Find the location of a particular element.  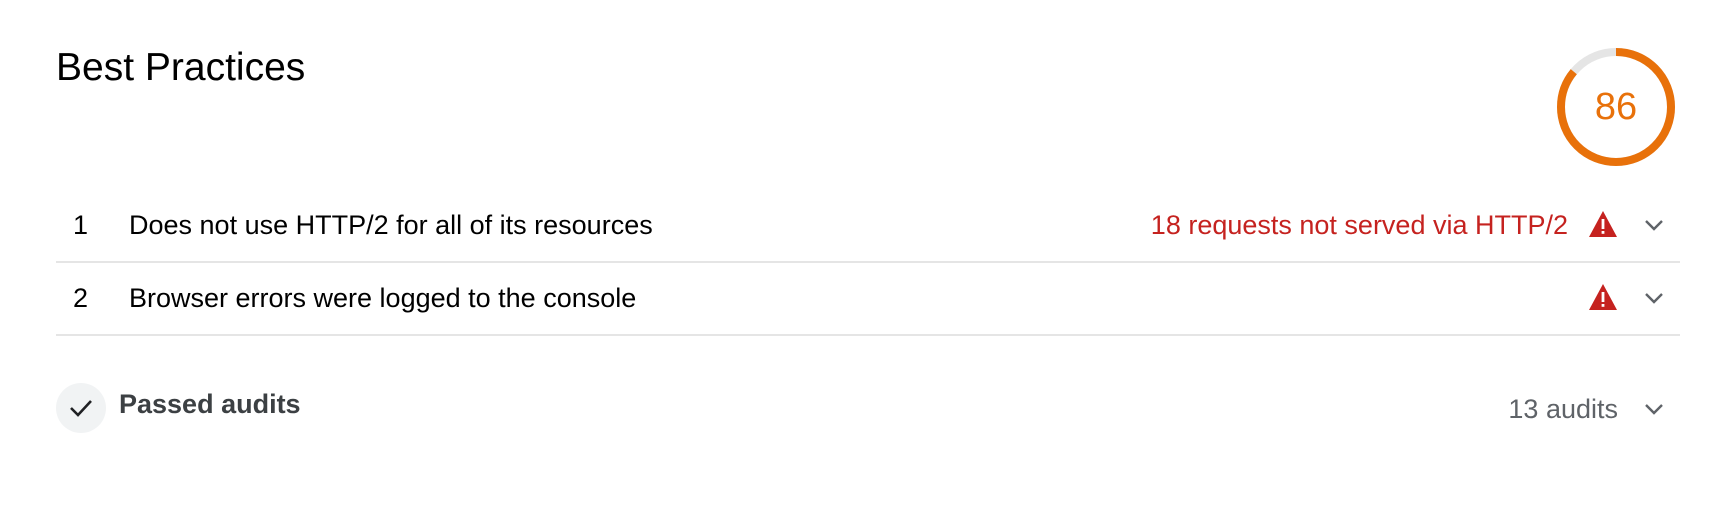

checkmark-icon is located at coordinates (81, 408).